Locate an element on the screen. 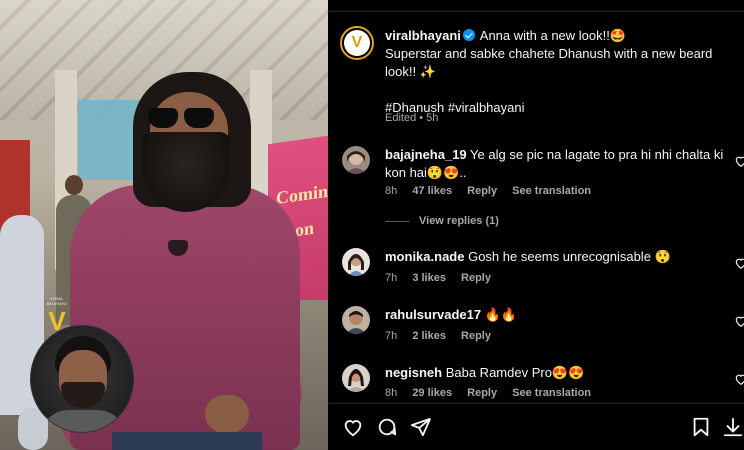 The height and width of the screenshot is (450, 744). heart-icon is located at coordinates (353, 427).